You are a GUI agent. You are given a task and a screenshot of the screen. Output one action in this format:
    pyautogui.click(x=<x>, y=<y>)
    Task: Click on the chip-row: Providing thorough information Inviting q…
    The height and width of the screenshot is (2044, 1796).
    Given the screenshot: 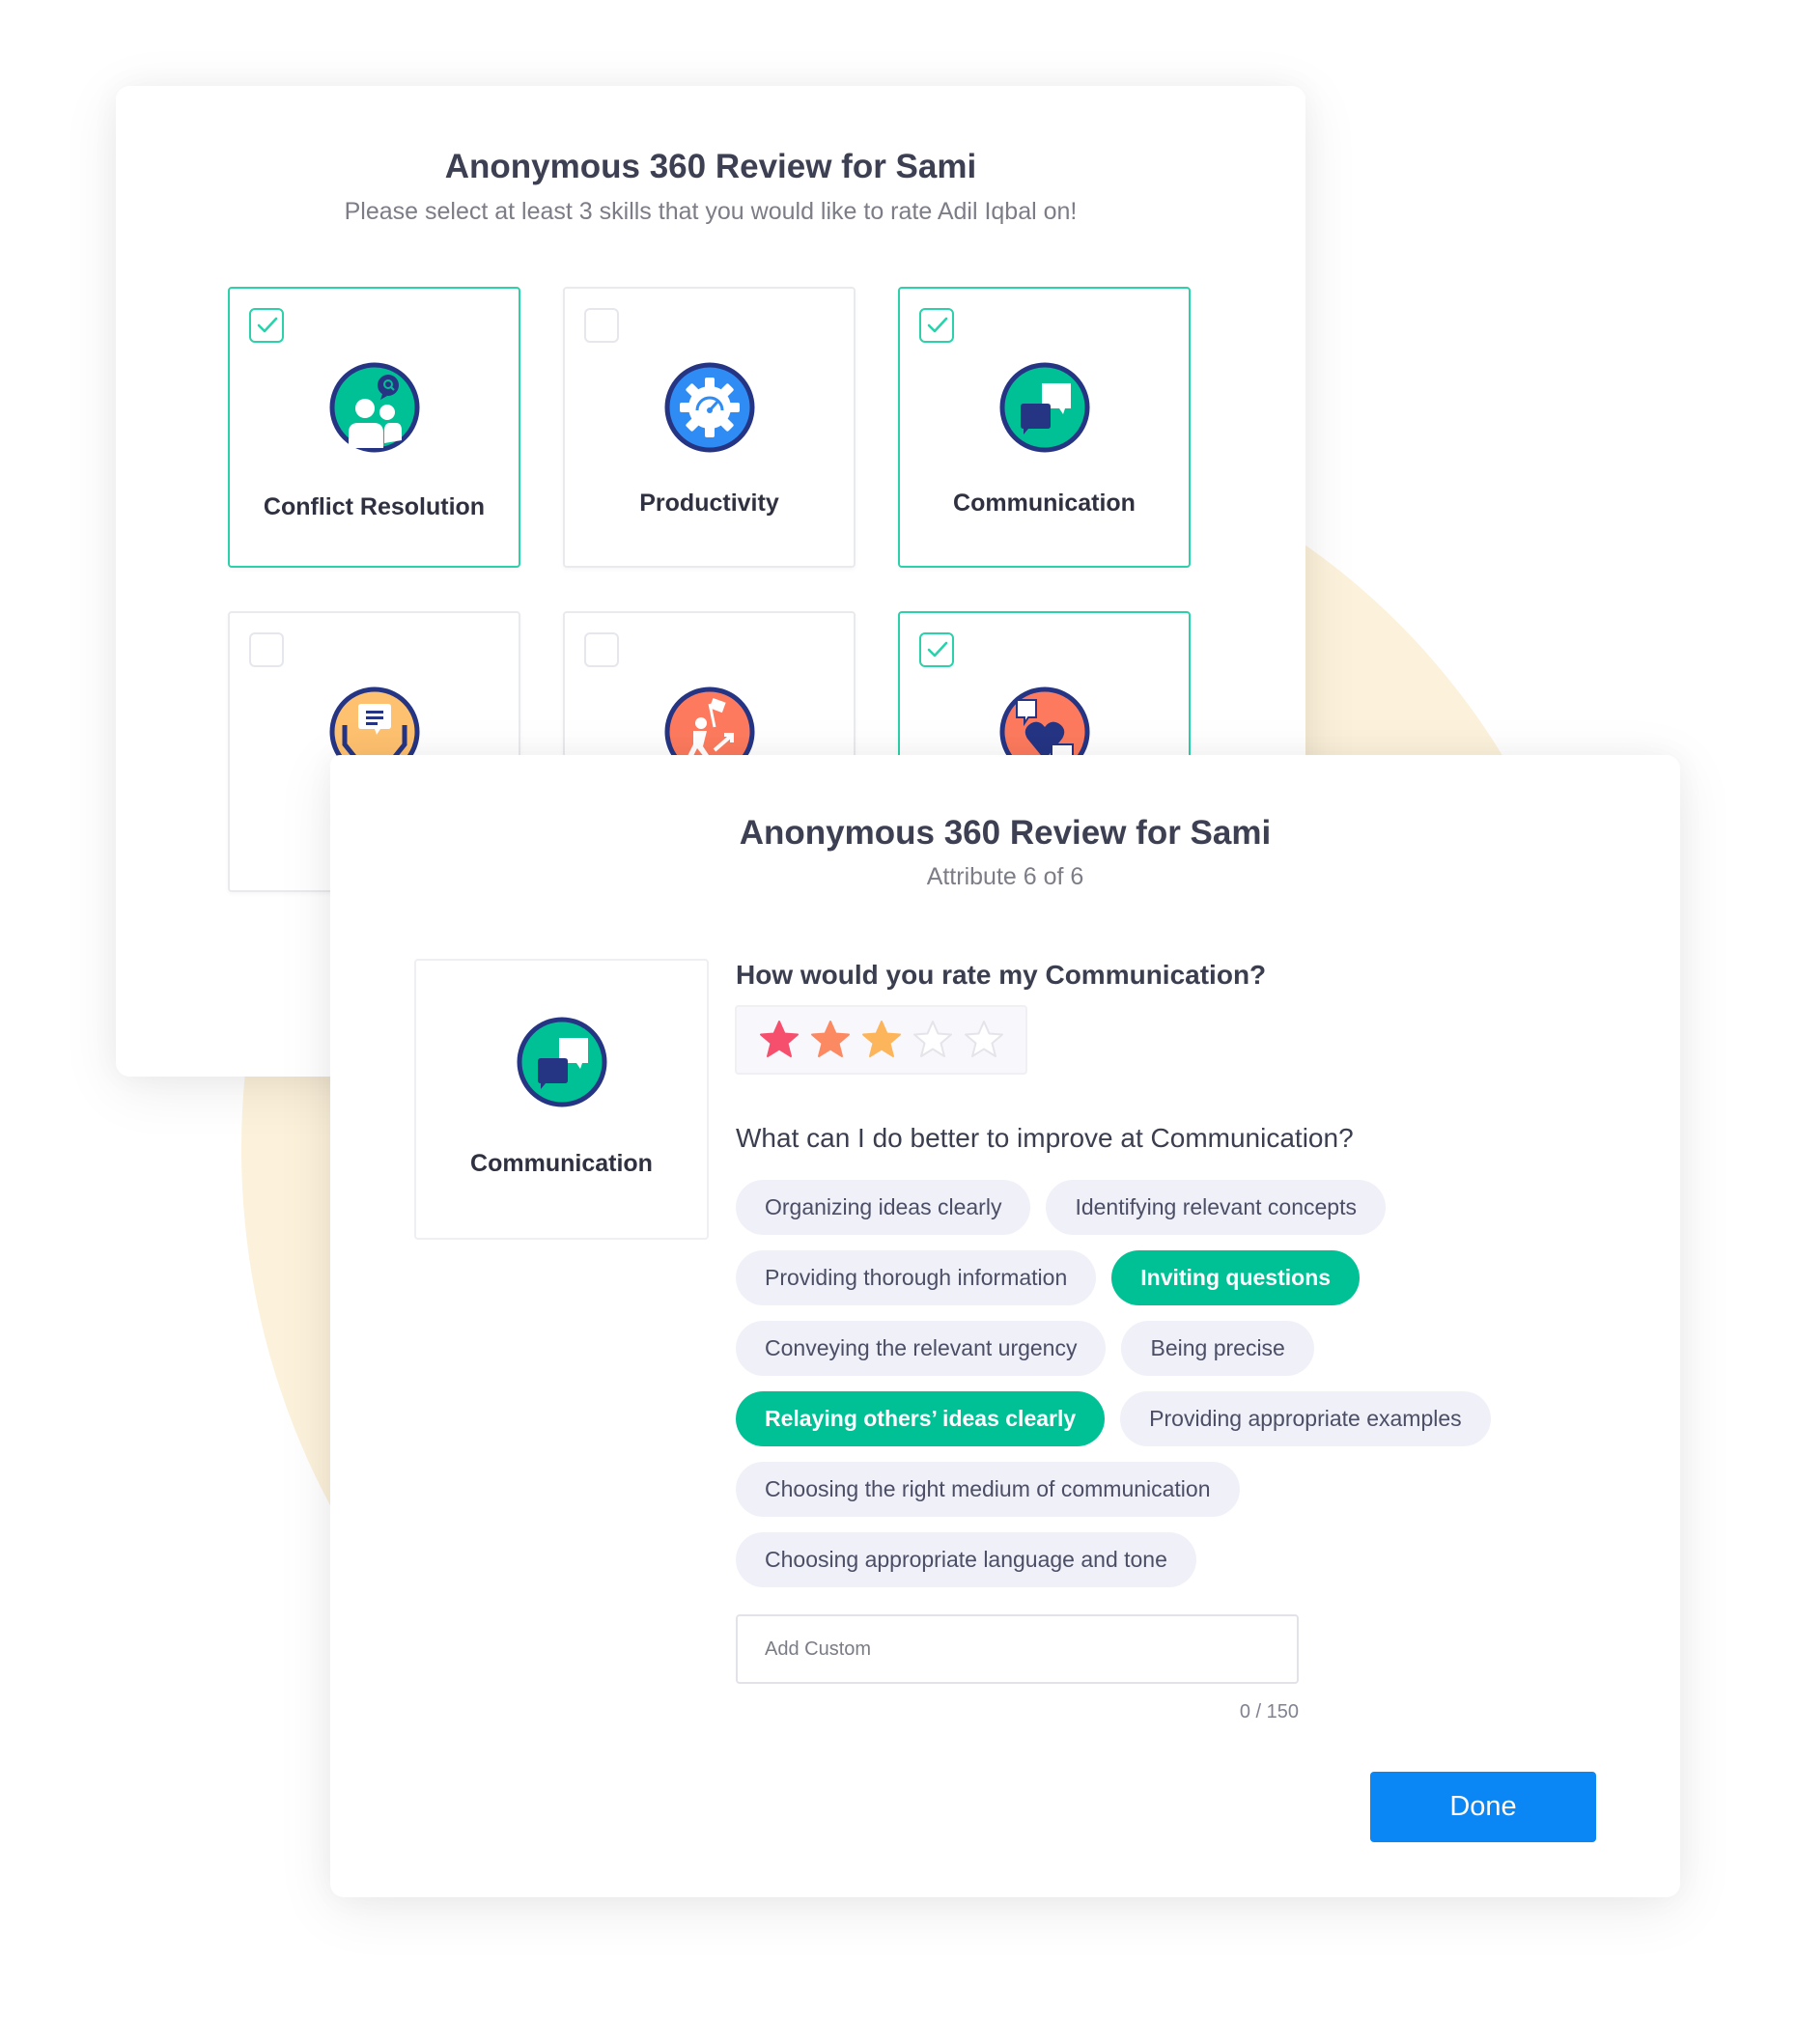 What is the action you would take?
    pyautogui.click(x=1161, y=1278)
    